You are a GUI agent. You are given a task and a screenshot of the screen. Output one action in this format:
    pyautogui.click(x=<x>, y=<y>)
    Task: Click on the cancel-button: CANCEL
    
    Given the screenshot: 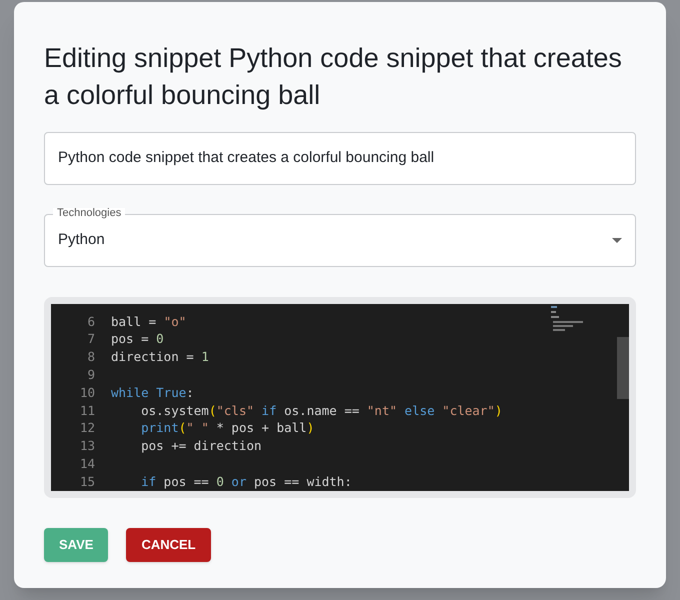 What is the action you would take?
    pyautogui.click(x=168, y=545)
    